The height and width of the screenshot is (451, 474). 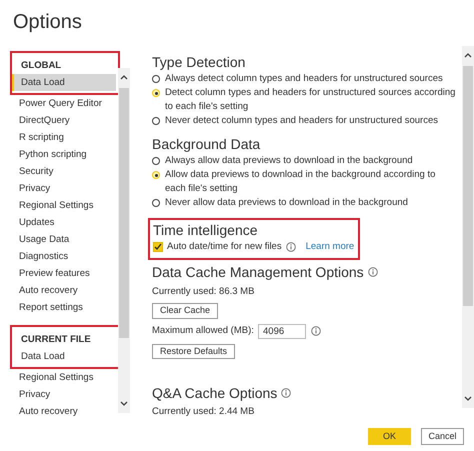 What do you see at coordinates (62, 222) in the screenshot?
I see `nav-item: Updates` at bounding box center [62, 222].